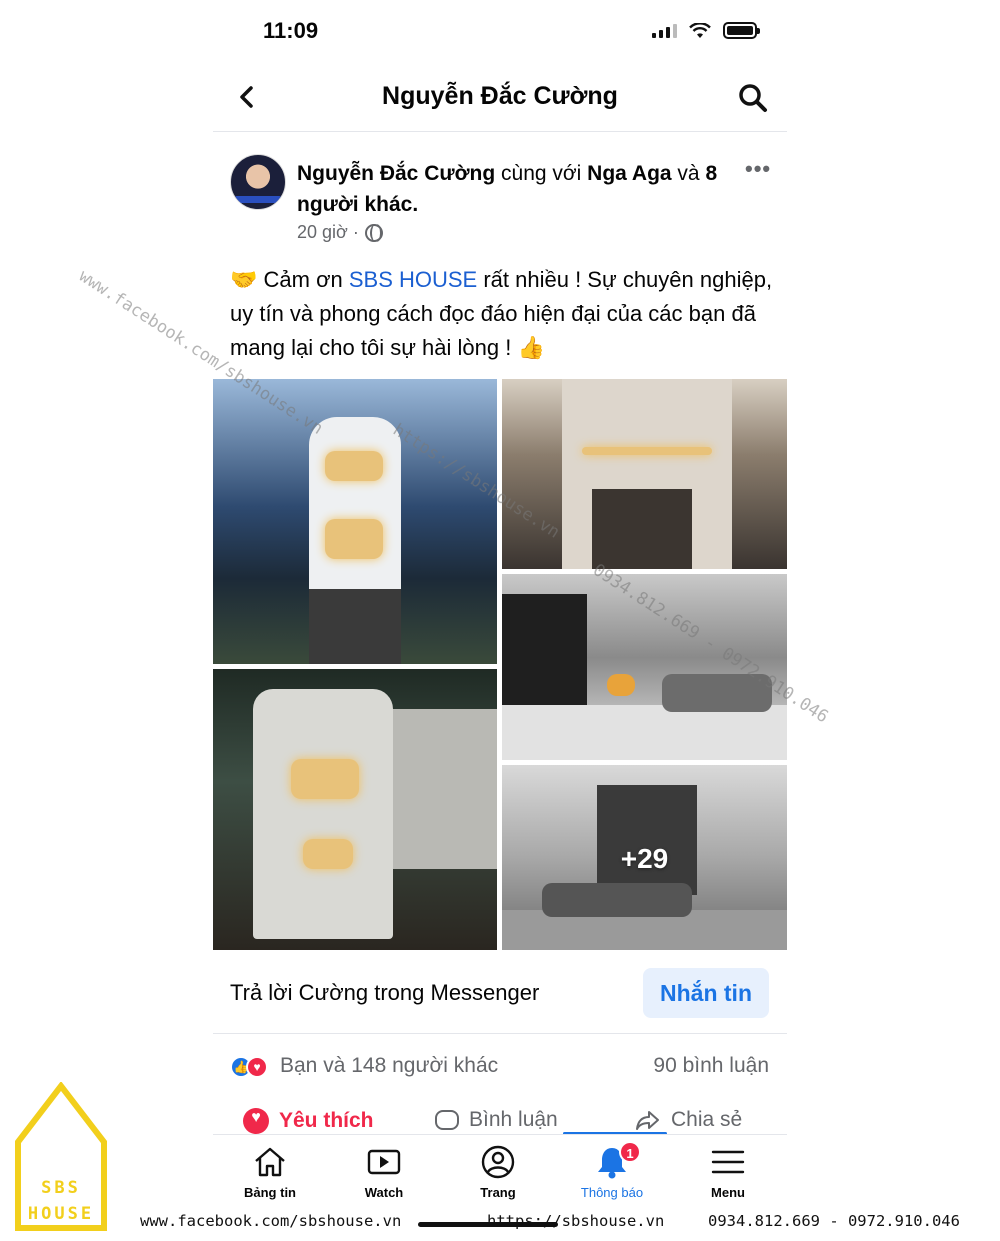 The height and width of the screenshot is (1241, 1000). I want to click on photo-house-facade-night, so click(355, 521).